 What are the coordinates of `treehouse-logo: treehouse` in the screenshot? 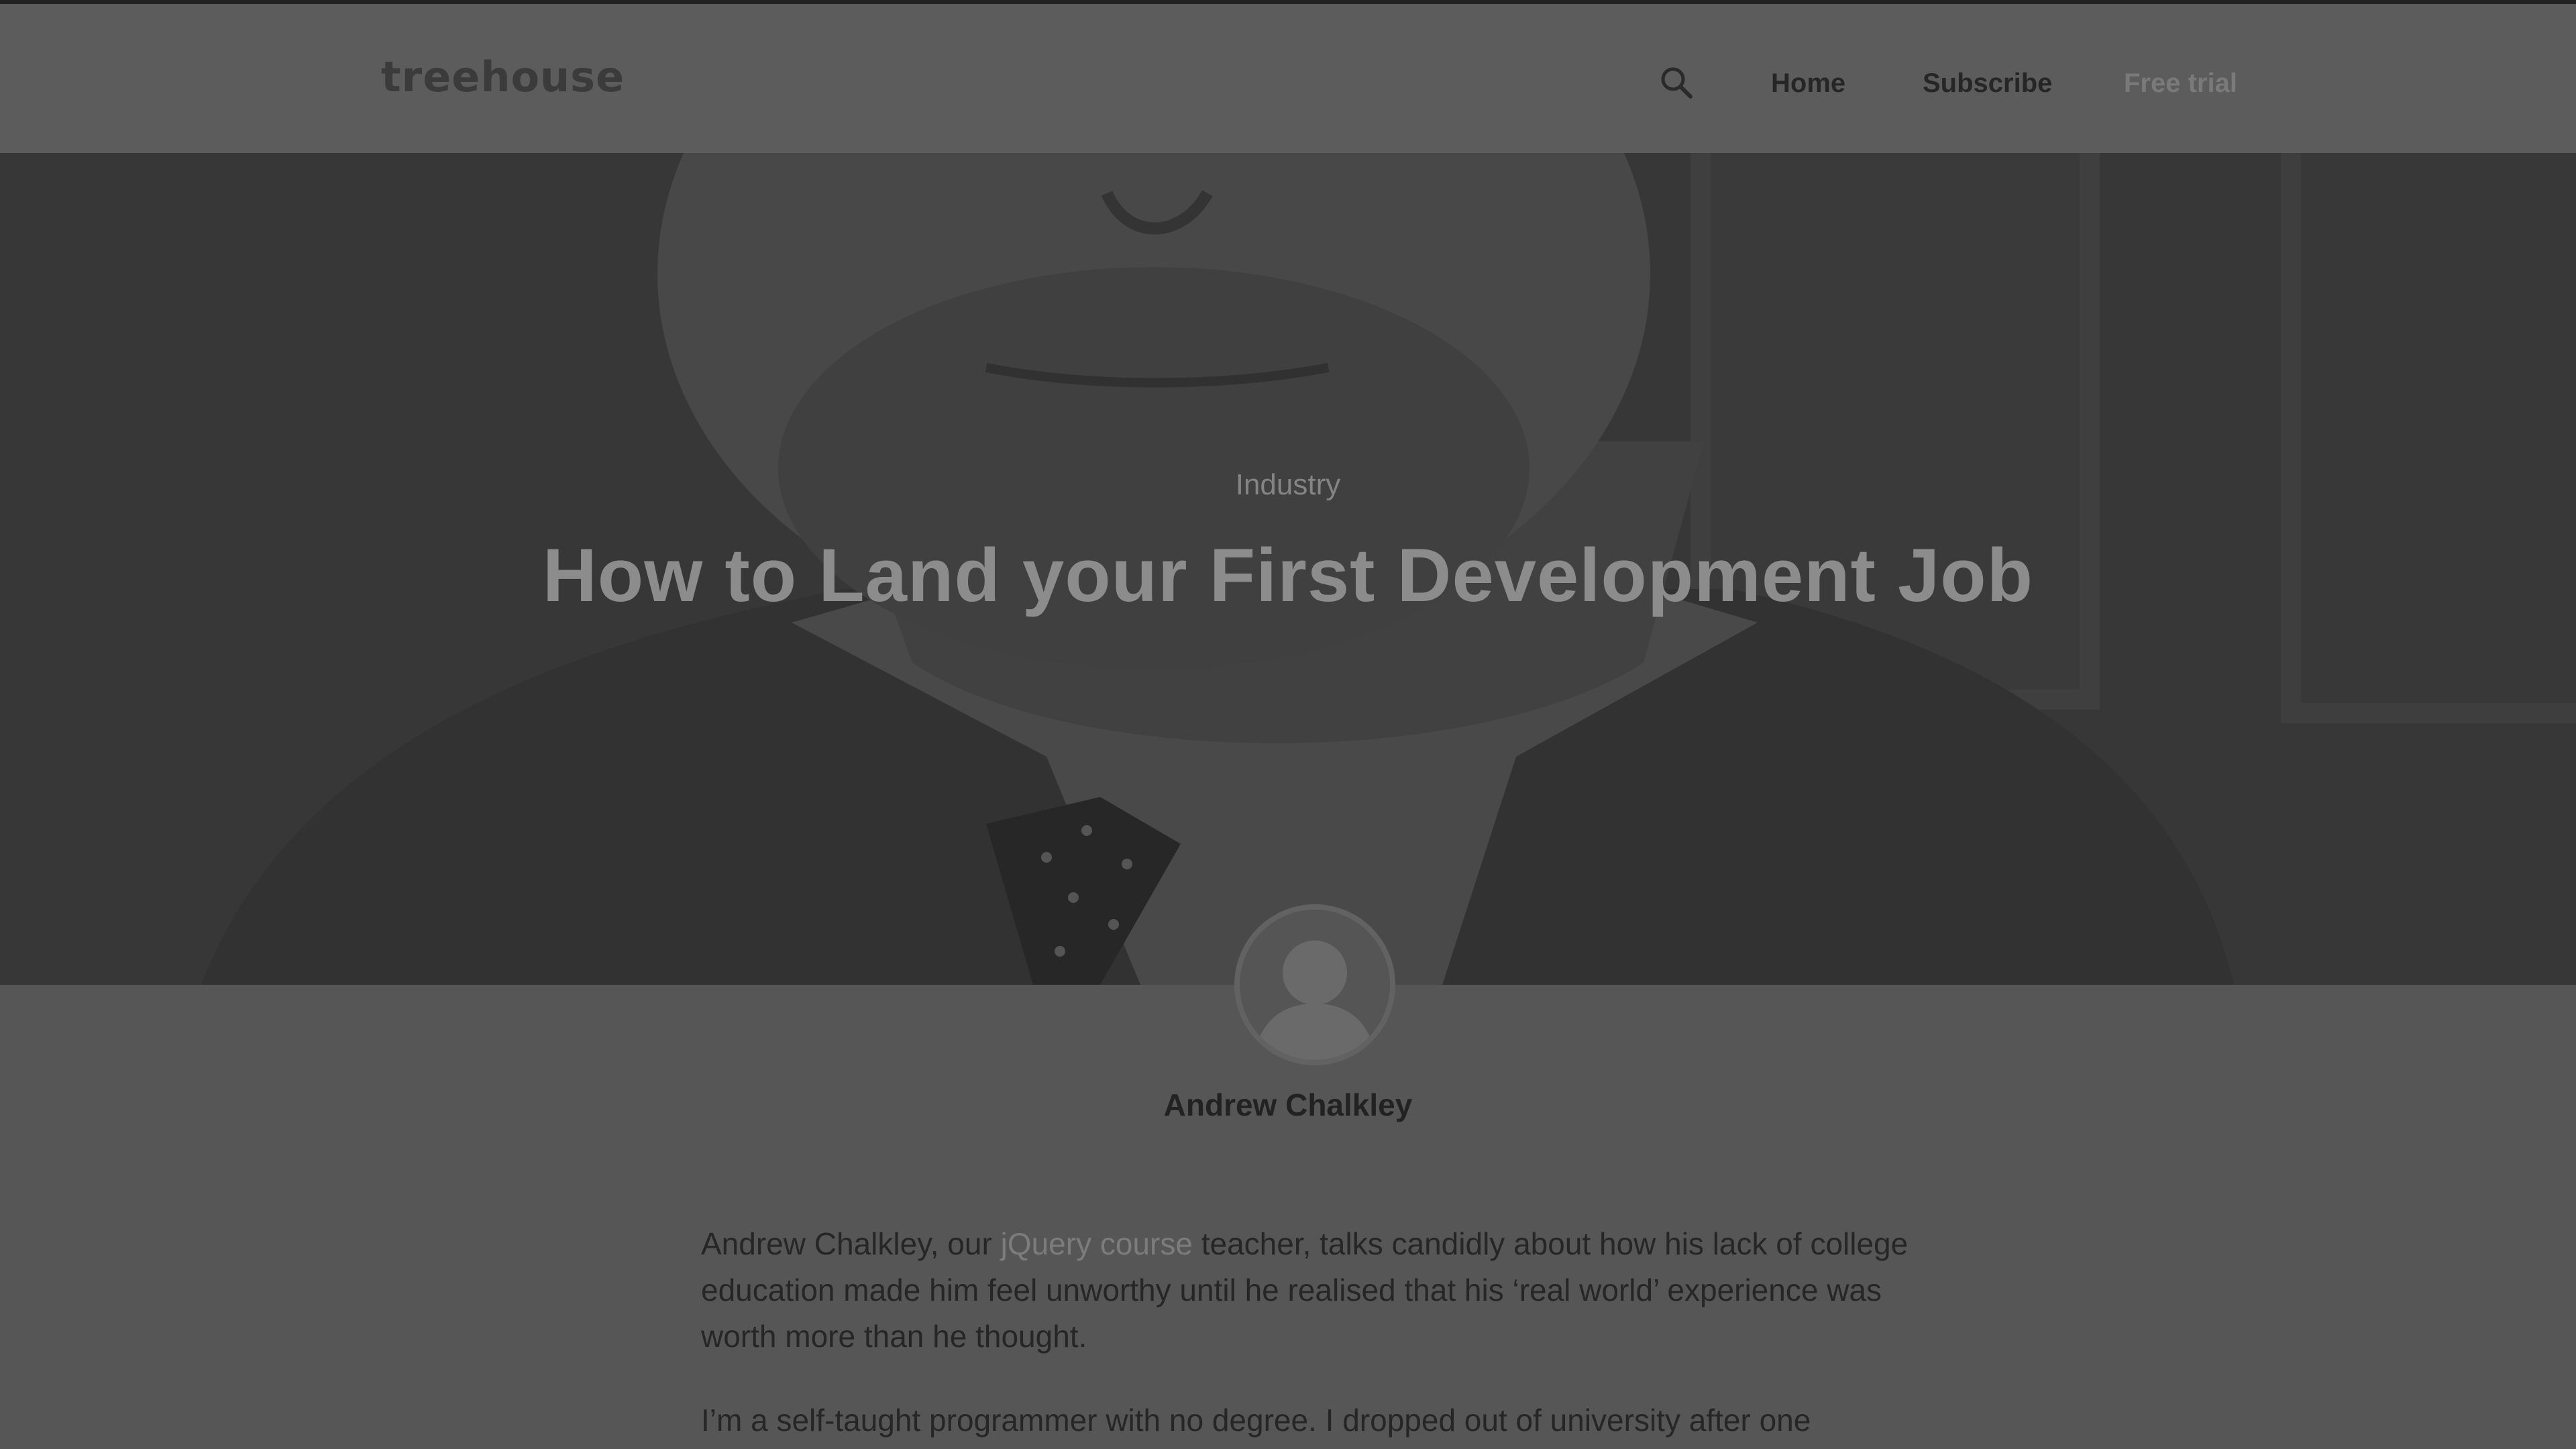 It's located at (503, 76).